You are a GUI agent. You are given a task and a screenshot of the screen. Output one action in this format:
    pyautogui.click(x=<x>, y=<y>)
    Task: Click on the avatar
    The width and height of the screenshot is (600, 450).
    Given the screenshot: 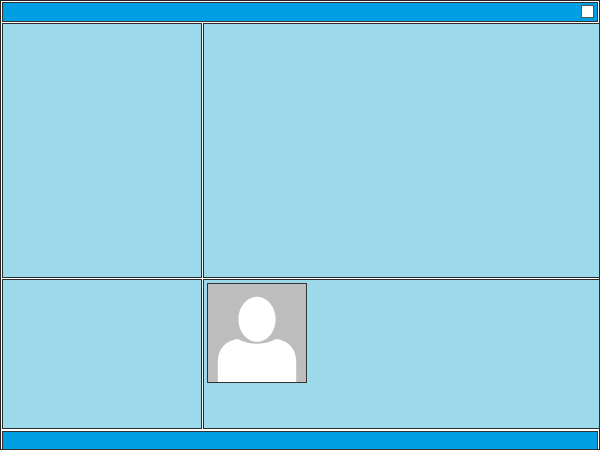 What is the action you would take?
    pyautogui.click(x=257, y=333)
    